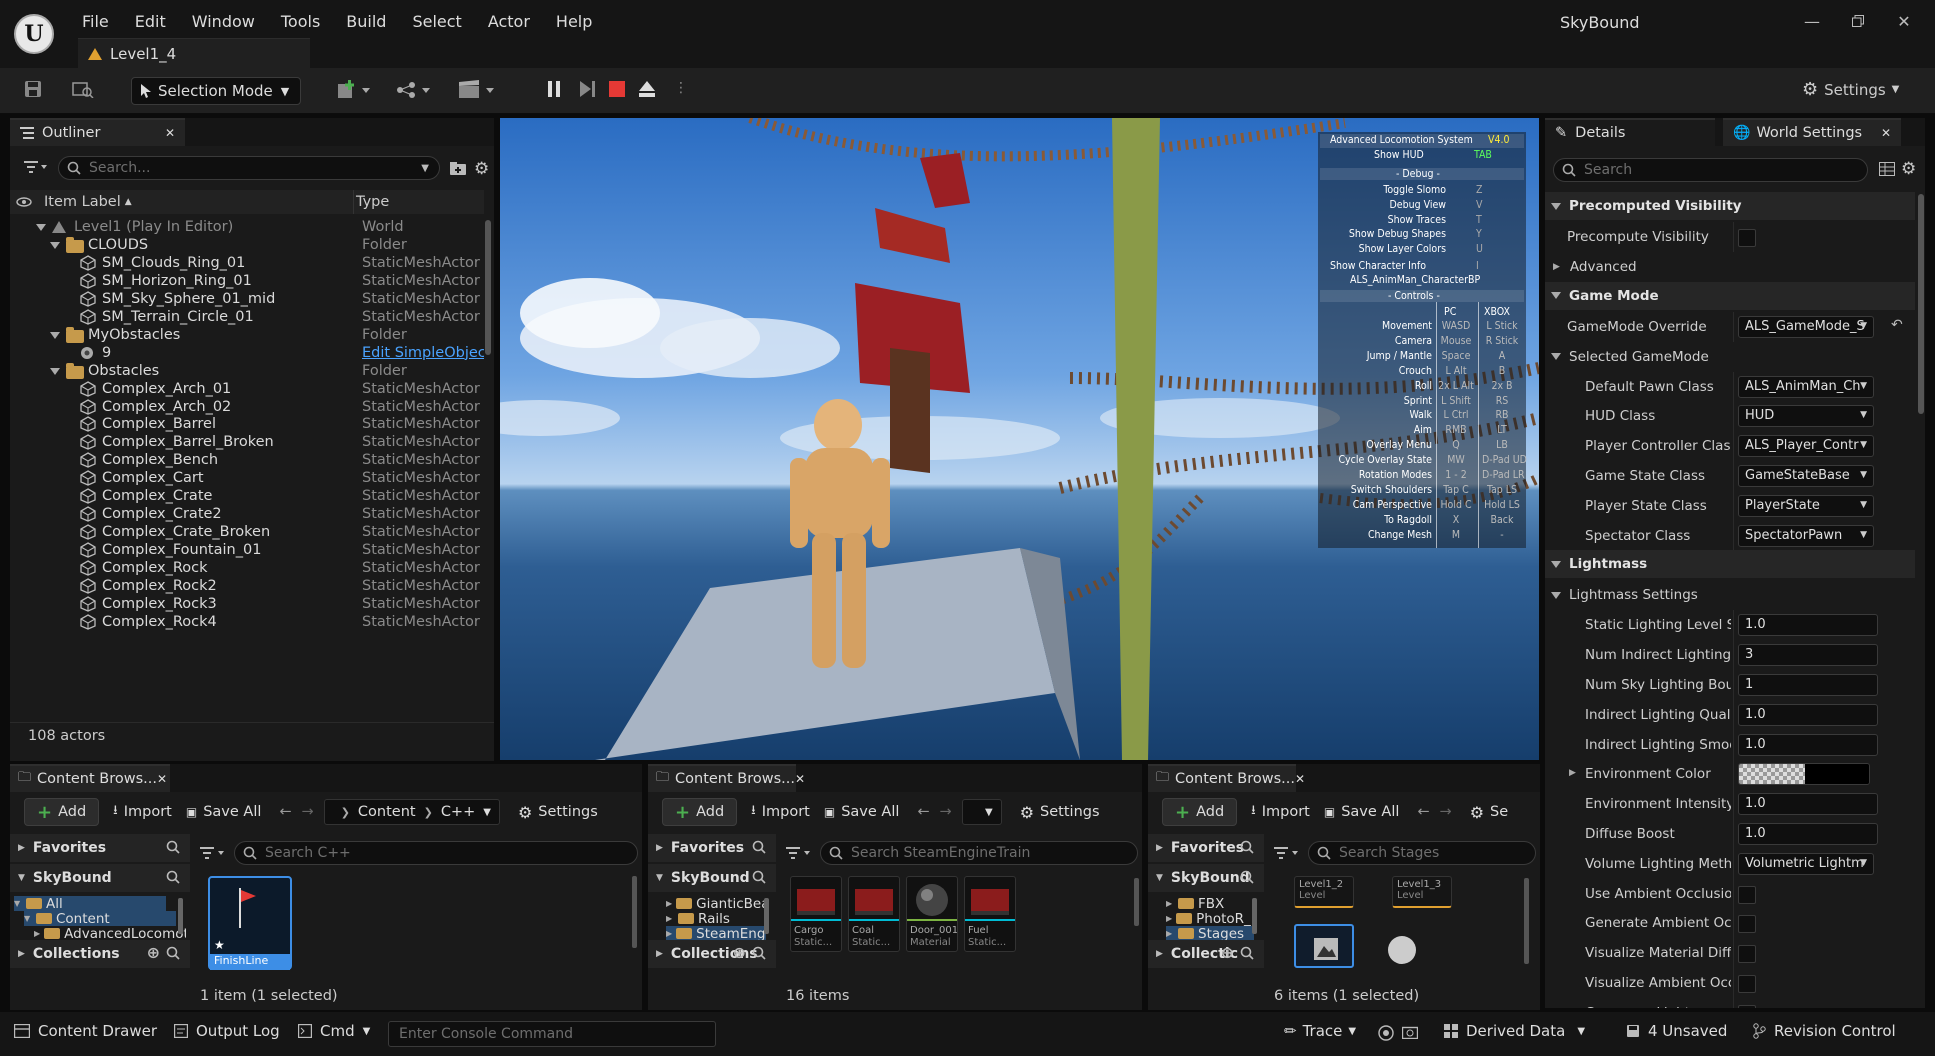 The width and height of the screenshot is (1935, 1056). Describe the element at coordinates (979, 853) in the screenshot. I see `cb-search-input: Search SteamEngineTrain` at that location.